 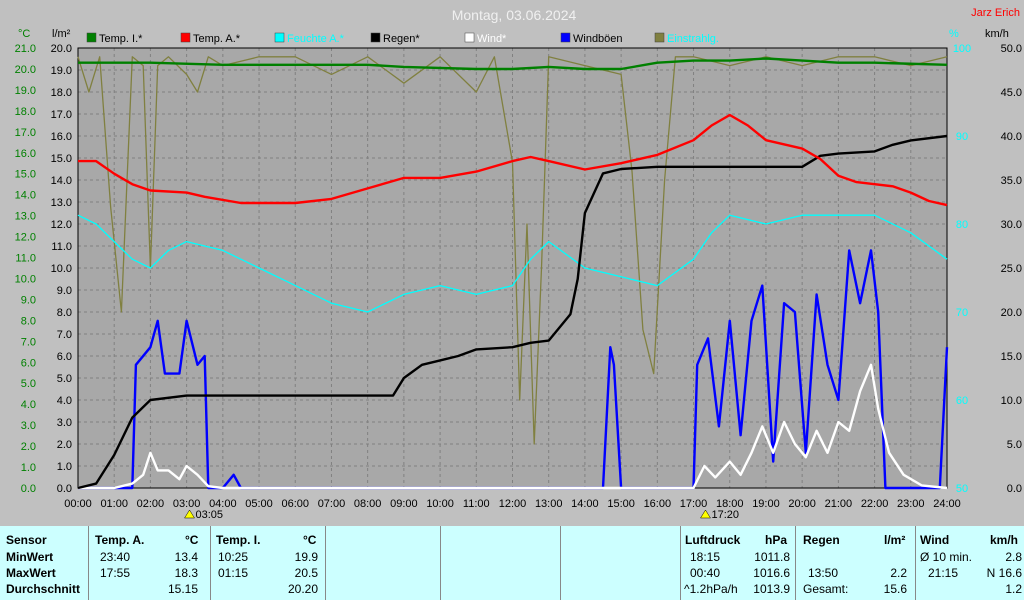 I want to click on wind-unit: km/h, so click(x=1004, y=540).